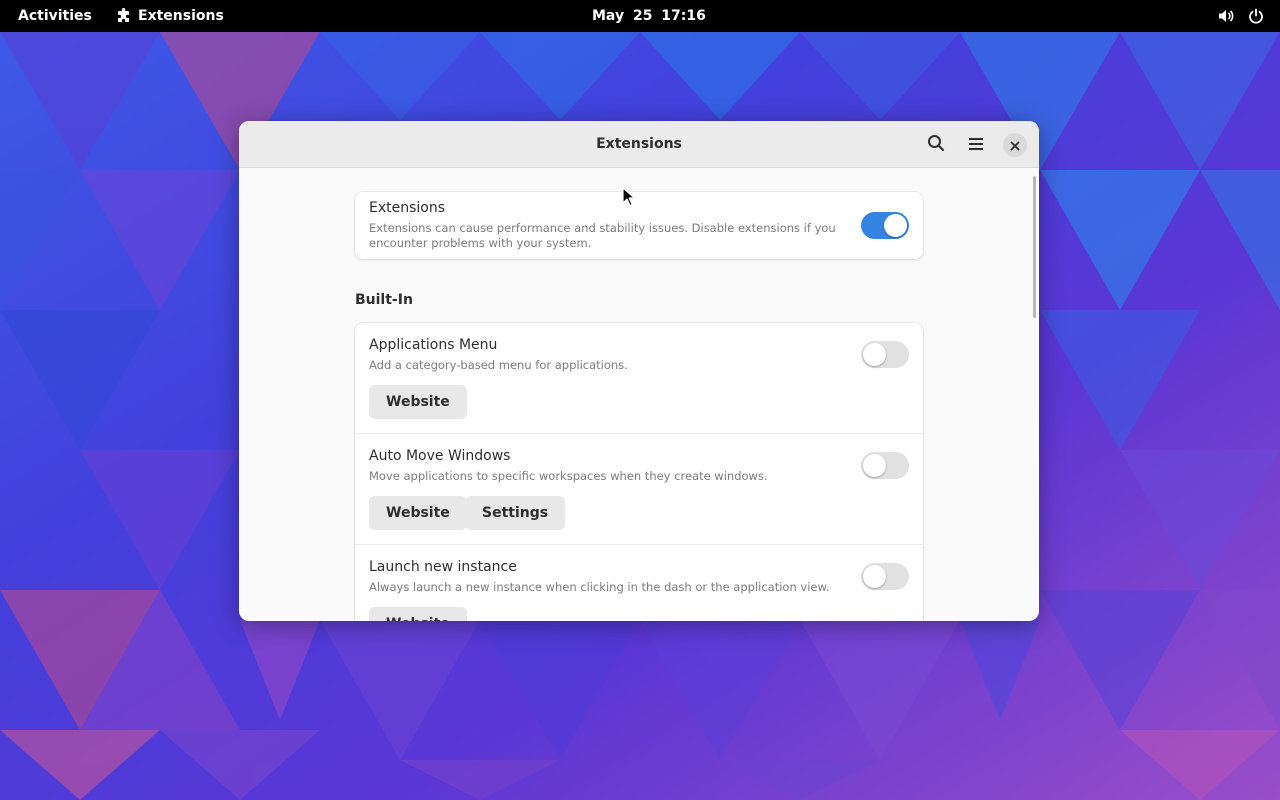 This screenshot has height=800, width=1280. I want to click on close-button, so click(1015, 145).